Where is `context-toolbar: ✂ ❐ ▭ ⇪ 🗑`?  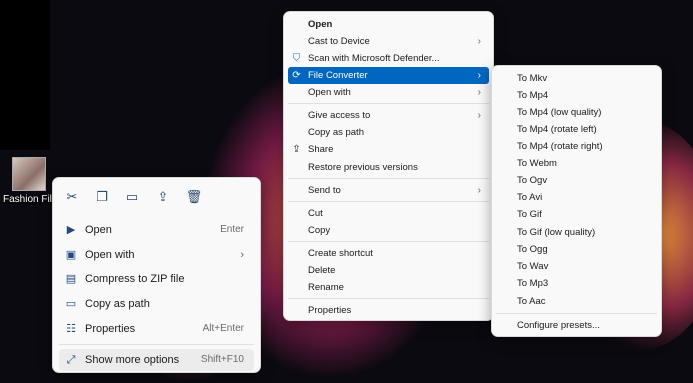 context-toolbar: ✂ ❐ ▭ ⇪ 🗑 is located at coordinates (156, 198).